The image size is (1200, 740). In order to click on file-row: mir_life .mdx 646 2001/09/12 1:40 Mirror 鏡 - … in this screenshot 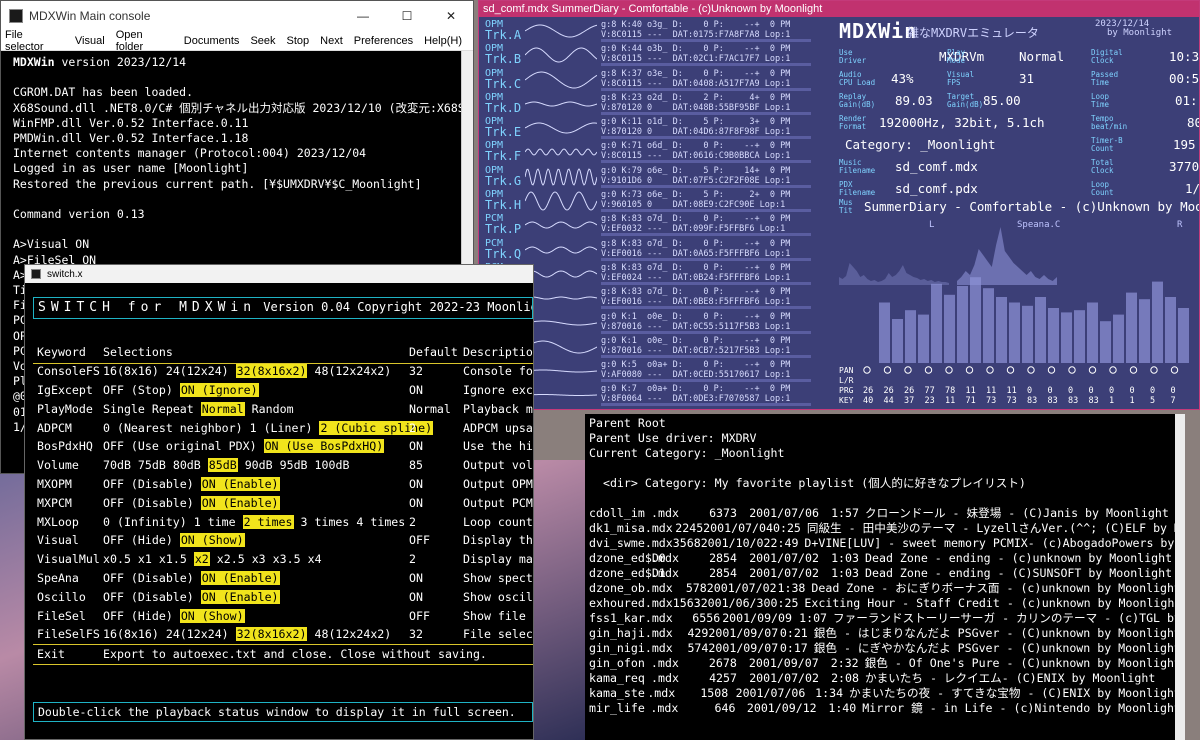, I will do `click(885, 708)`.